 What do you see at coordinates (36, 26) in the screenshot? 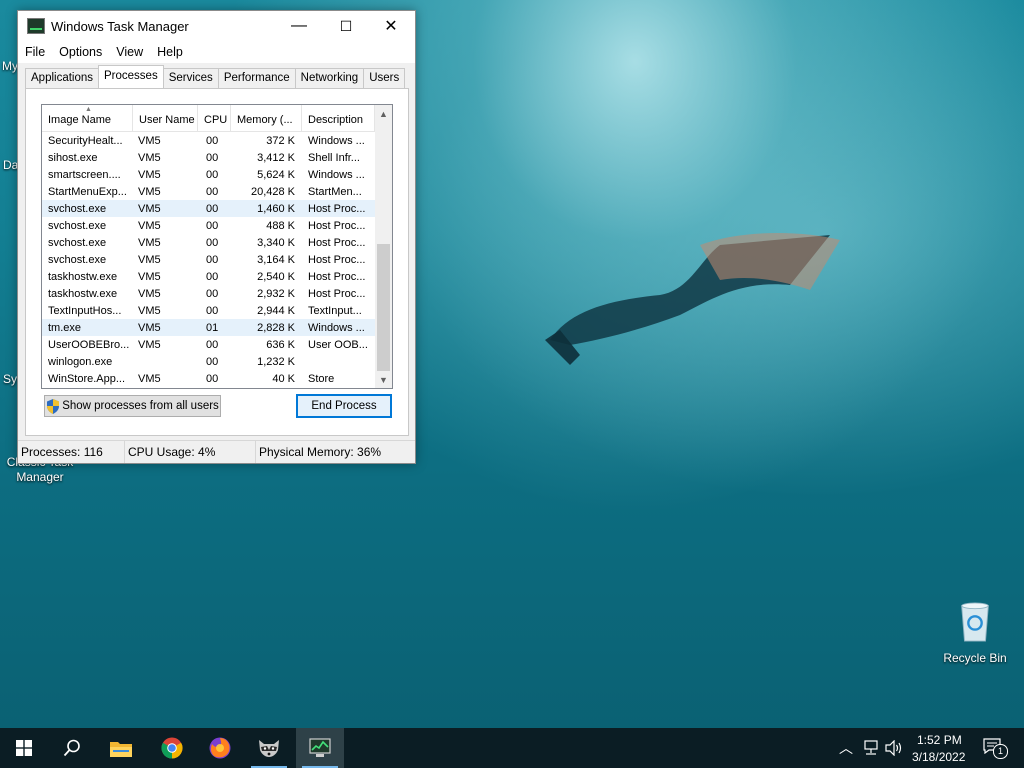
I see `task-manager-app-icon` at bounding box center [36, 26].